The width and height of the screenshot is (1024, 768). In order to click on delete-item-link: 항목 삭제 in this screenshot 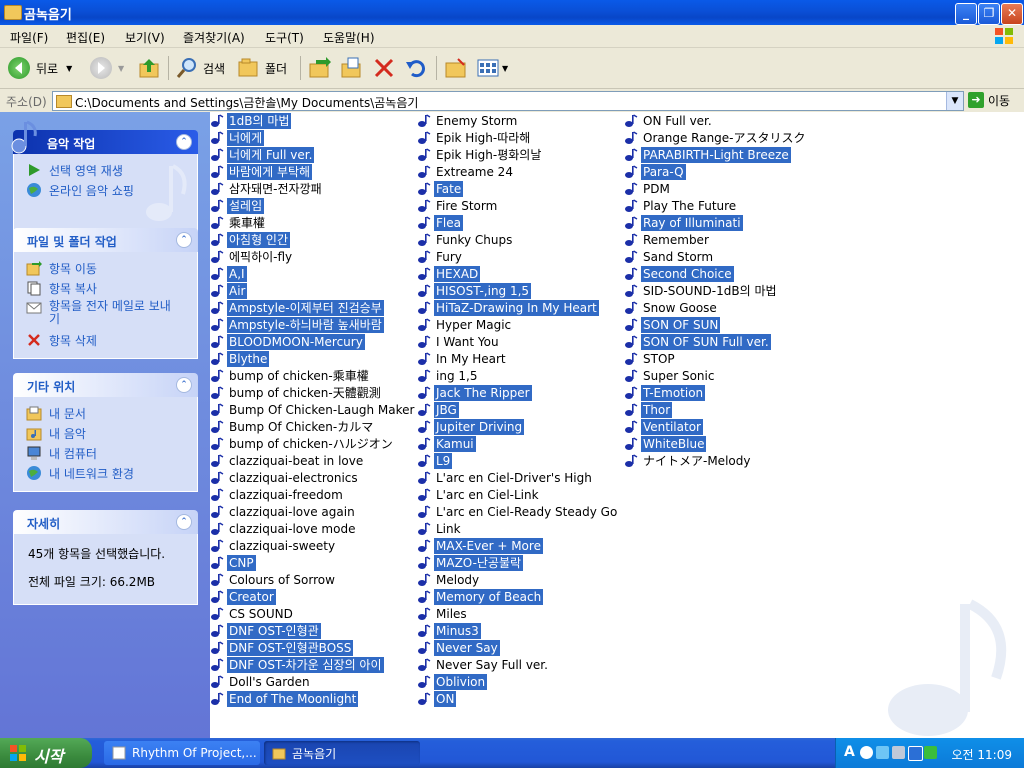, I will do `click(105, 340)`.